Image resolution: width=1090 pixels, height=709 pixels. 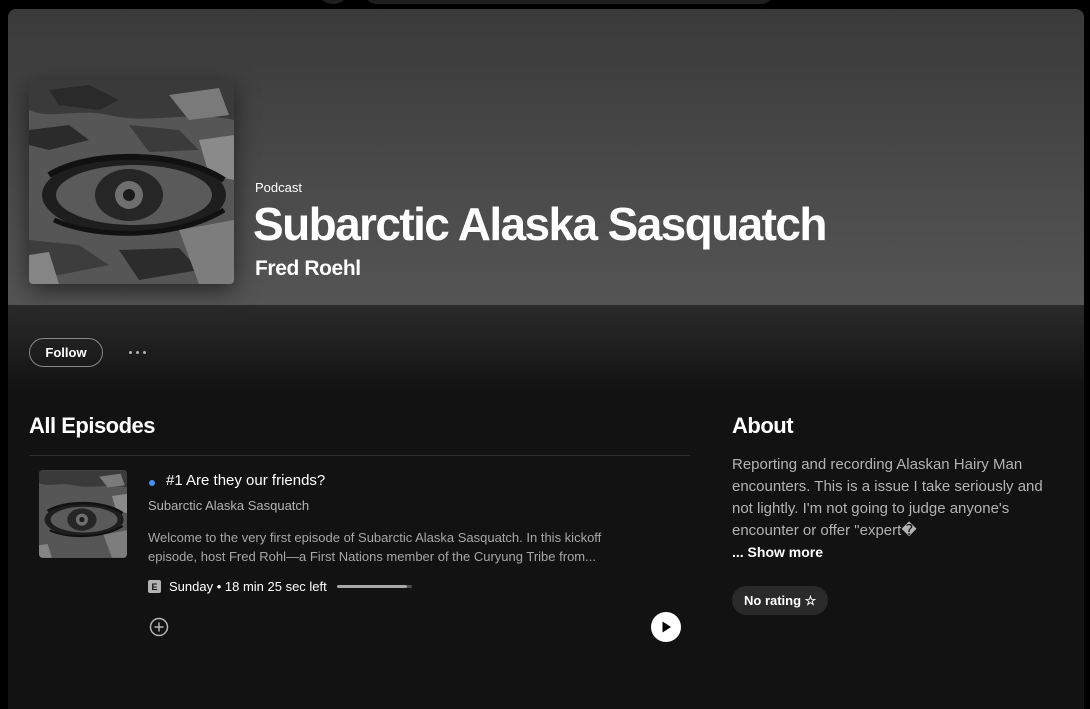 What do you see at coordinates (92, 425) in the screenshot?
I see `all-episodes-heading: All Episodes` at bounding box center [92, 425].